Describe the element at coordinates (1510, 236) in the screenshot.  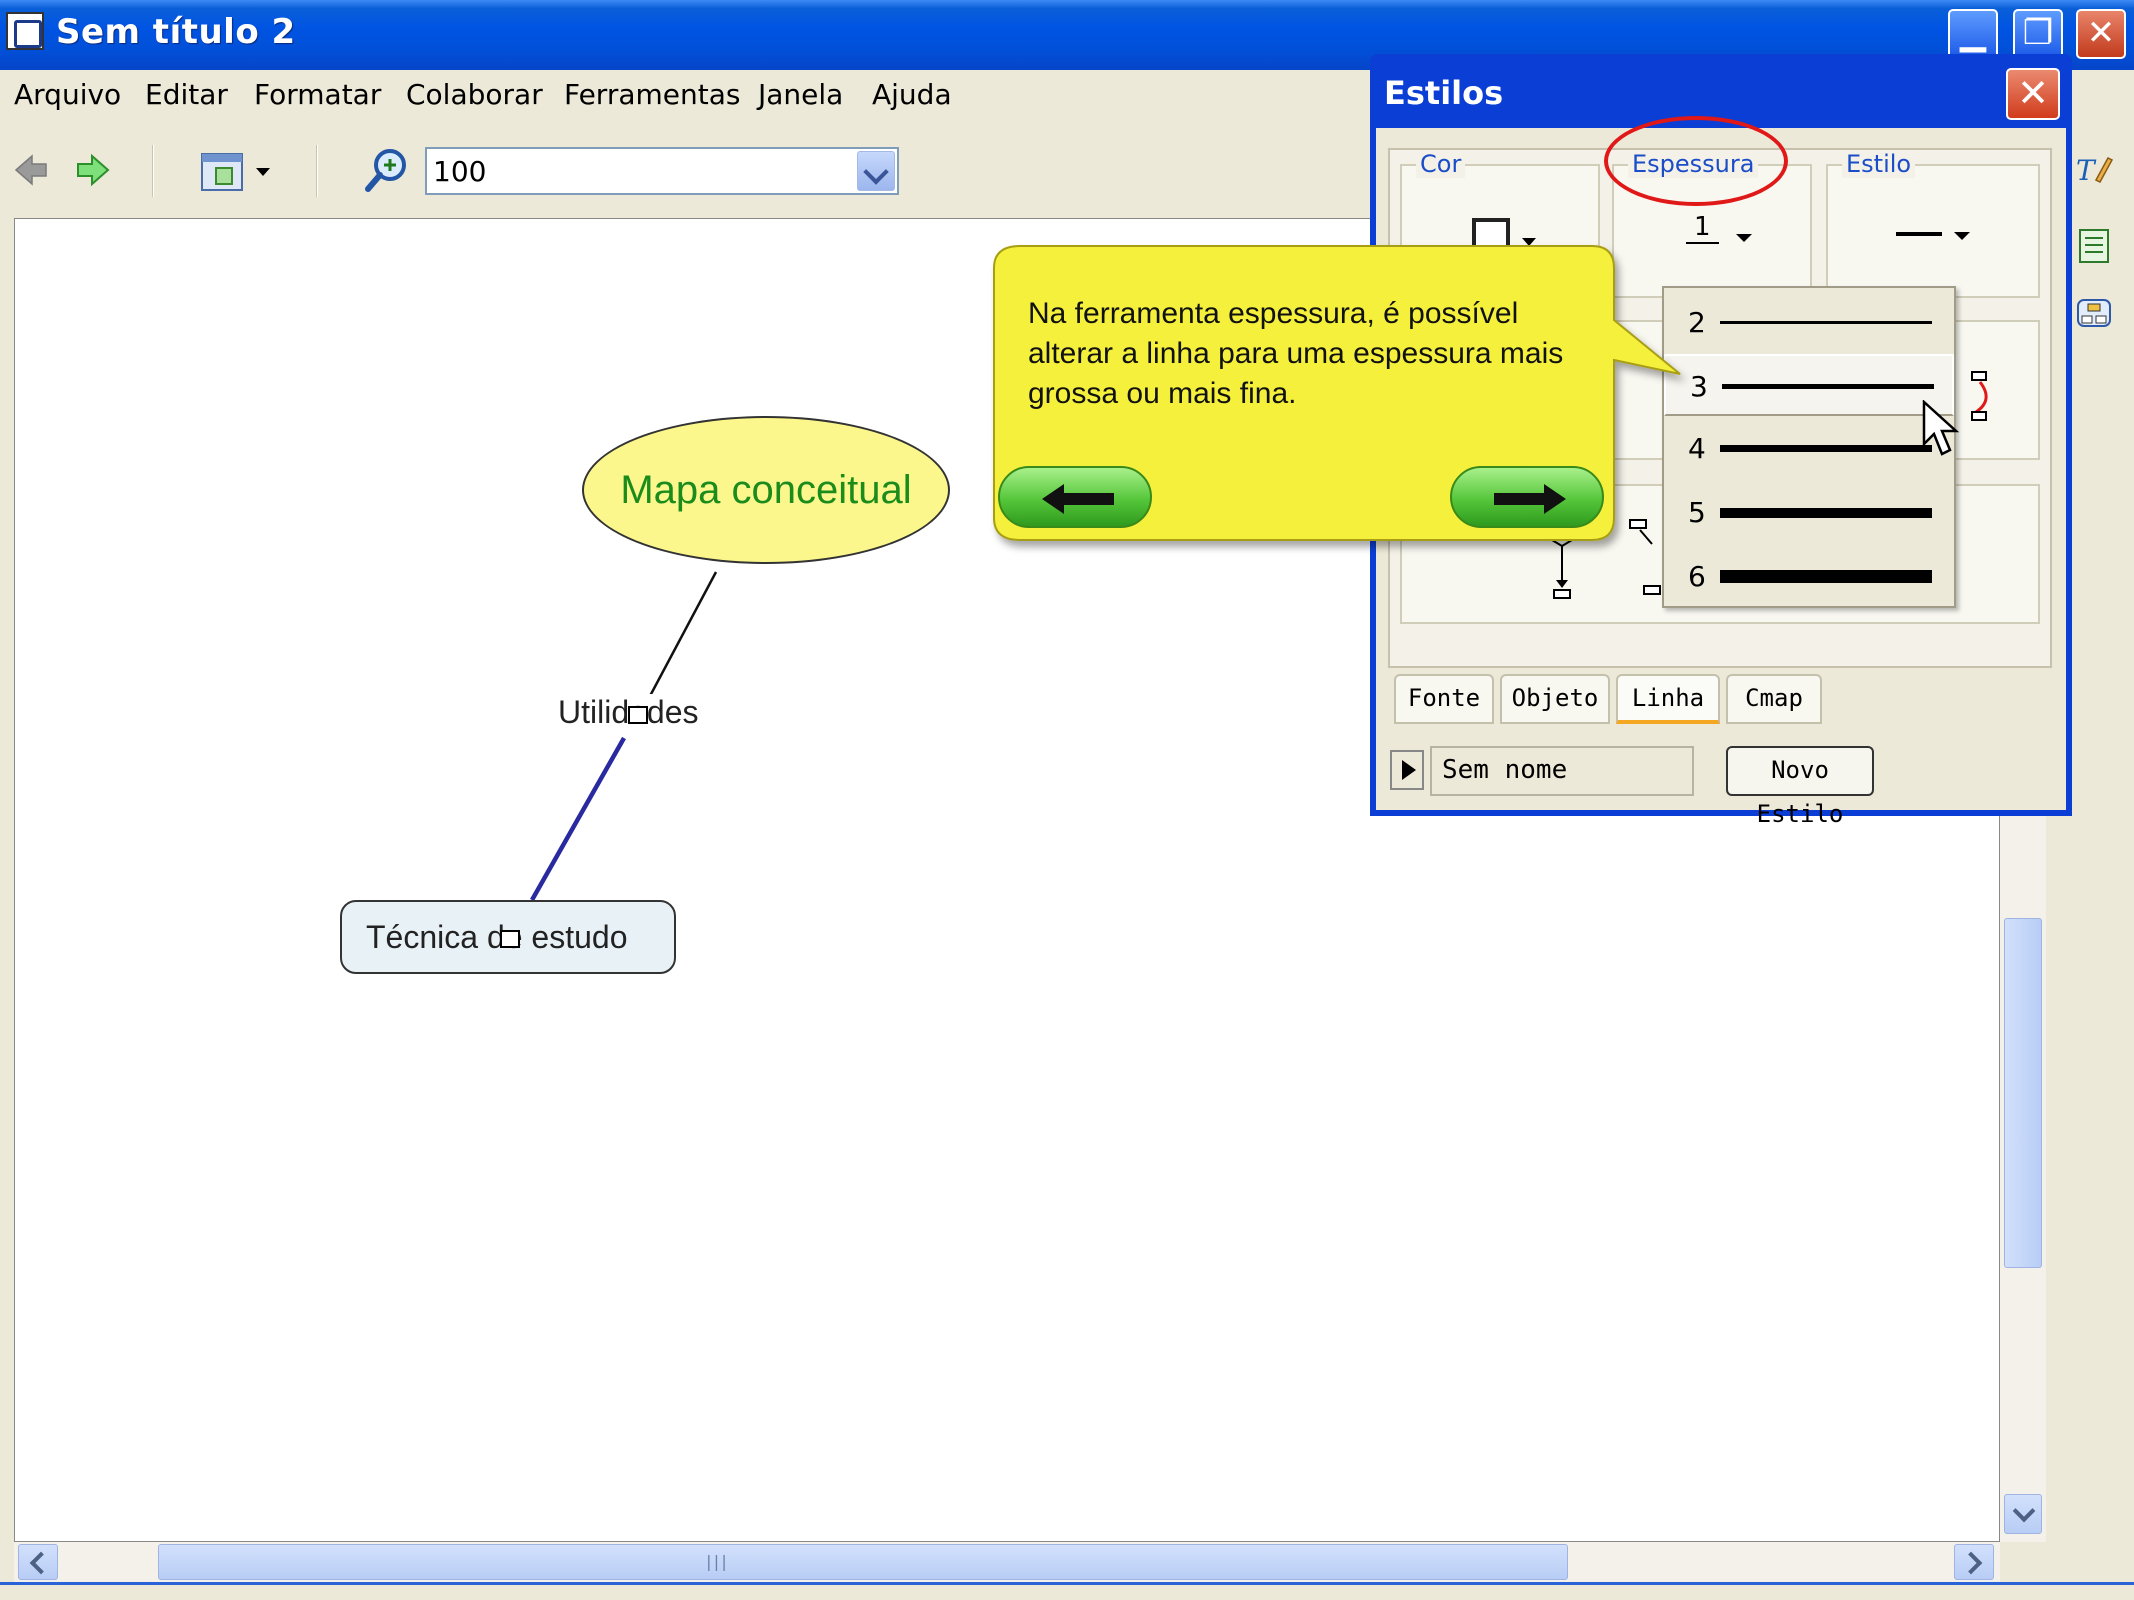
I see `line-color-picker` at that location.